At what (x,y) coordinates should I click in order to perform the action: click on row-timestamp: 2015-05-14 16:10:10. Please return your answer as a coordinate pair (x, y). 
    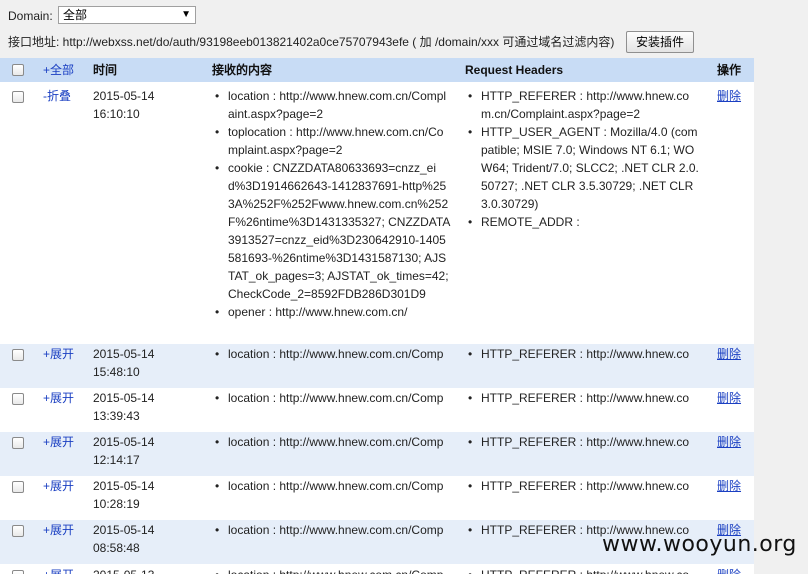
    Looking at the image, I should click on (124, 105).